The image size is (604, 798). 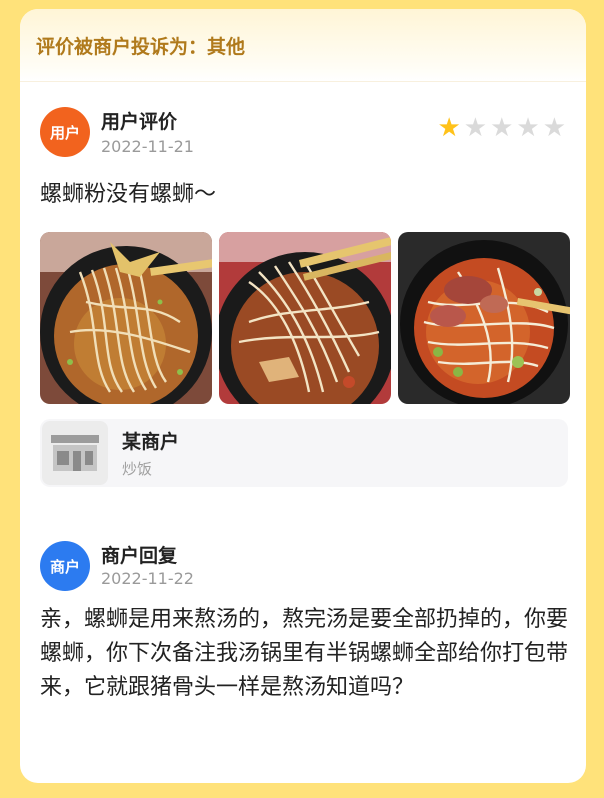 What do you see at coordinates (75, 453) in the screenshot?
I see `storefront-icon` at bounding box center [75, 453].